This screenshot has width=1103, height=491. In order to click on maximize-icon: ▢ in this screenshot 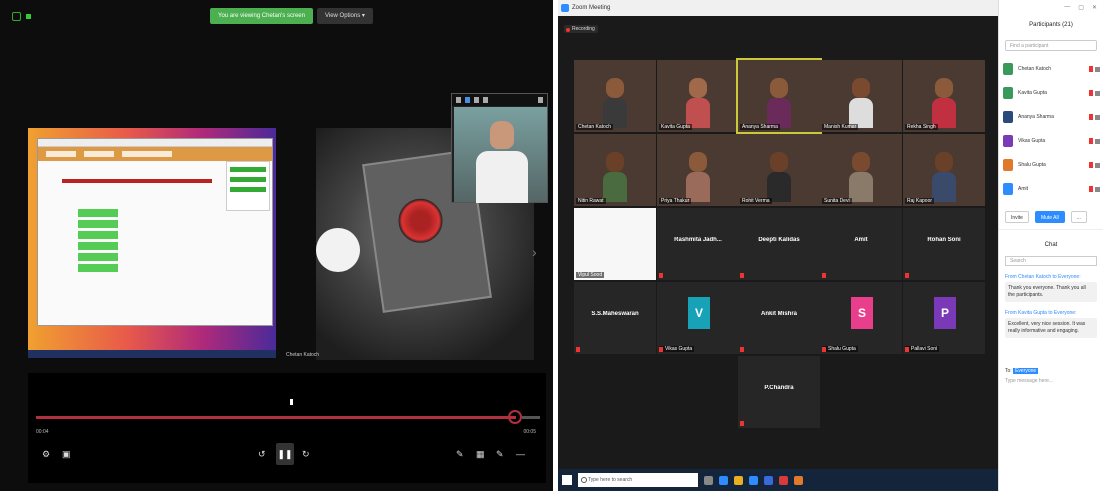, I will do `click(1081, 7)`.